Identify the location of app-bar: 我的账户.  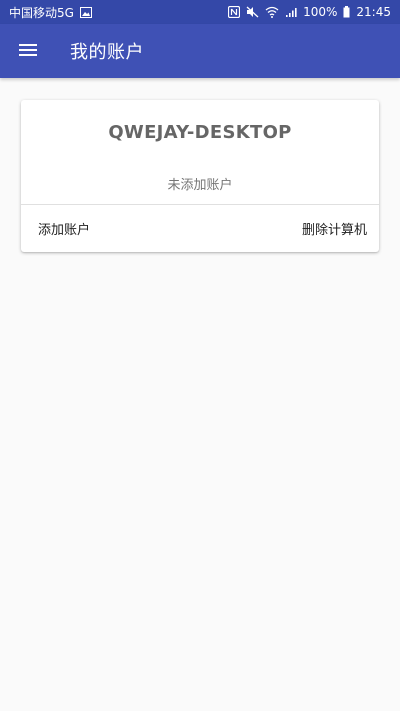
(200, 51).